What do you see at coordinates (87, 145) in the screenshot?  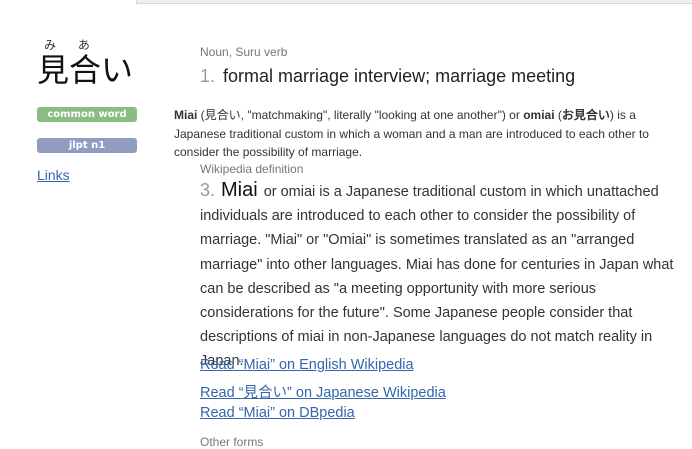 I see `jlpt-badge: jlpt n1` at bounding box center [87, 145].